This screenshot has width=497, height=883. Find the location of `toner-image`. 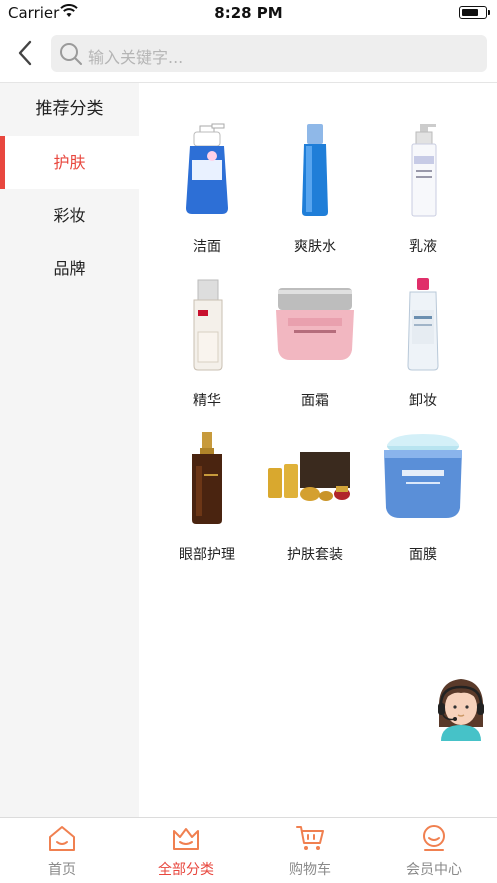

toner-image is located at coordinates (315, 170).